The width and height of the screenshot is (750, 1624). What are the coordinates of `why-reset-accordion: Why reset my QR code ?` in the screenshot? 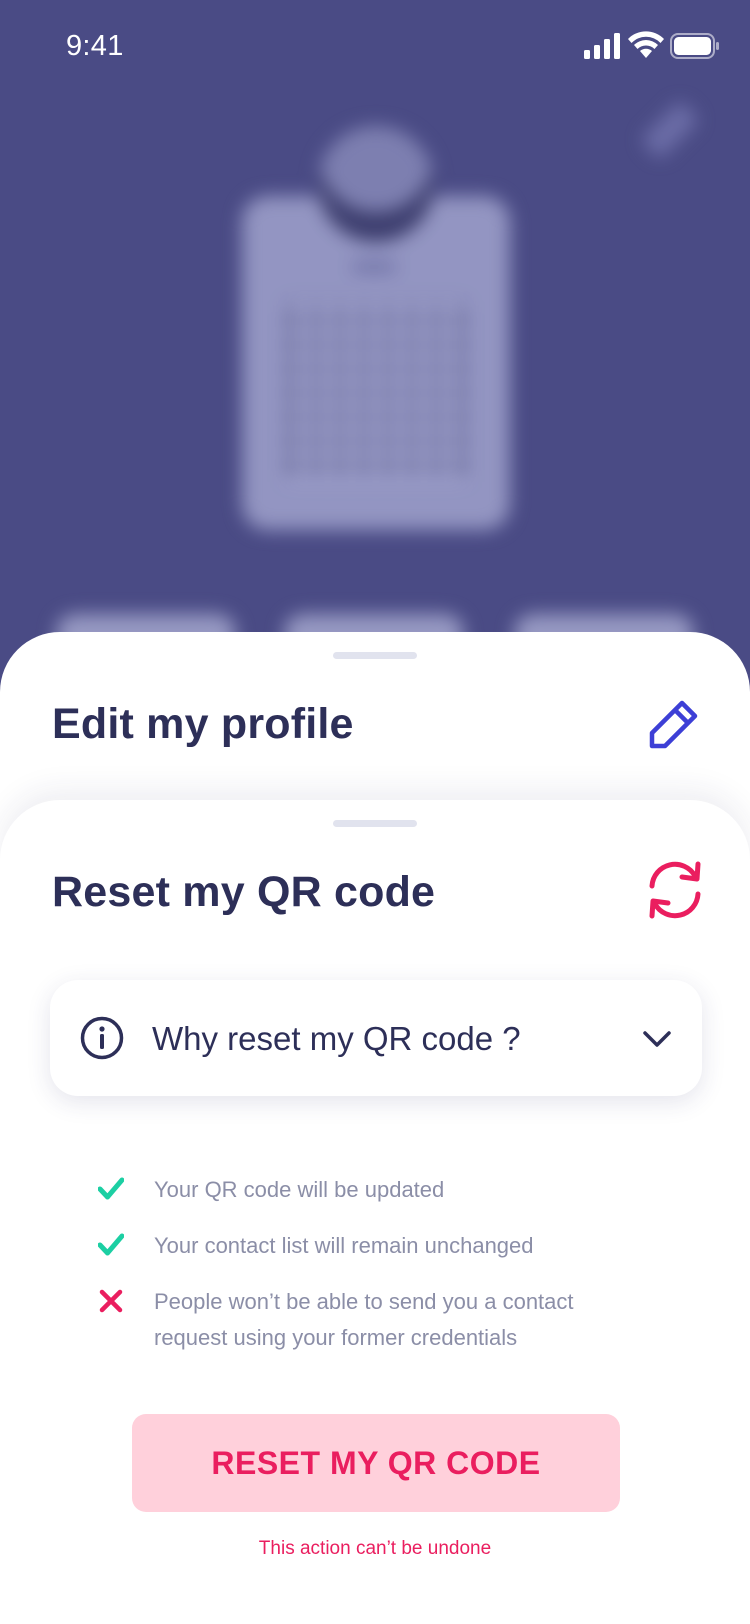 It's located at (376, 1038).